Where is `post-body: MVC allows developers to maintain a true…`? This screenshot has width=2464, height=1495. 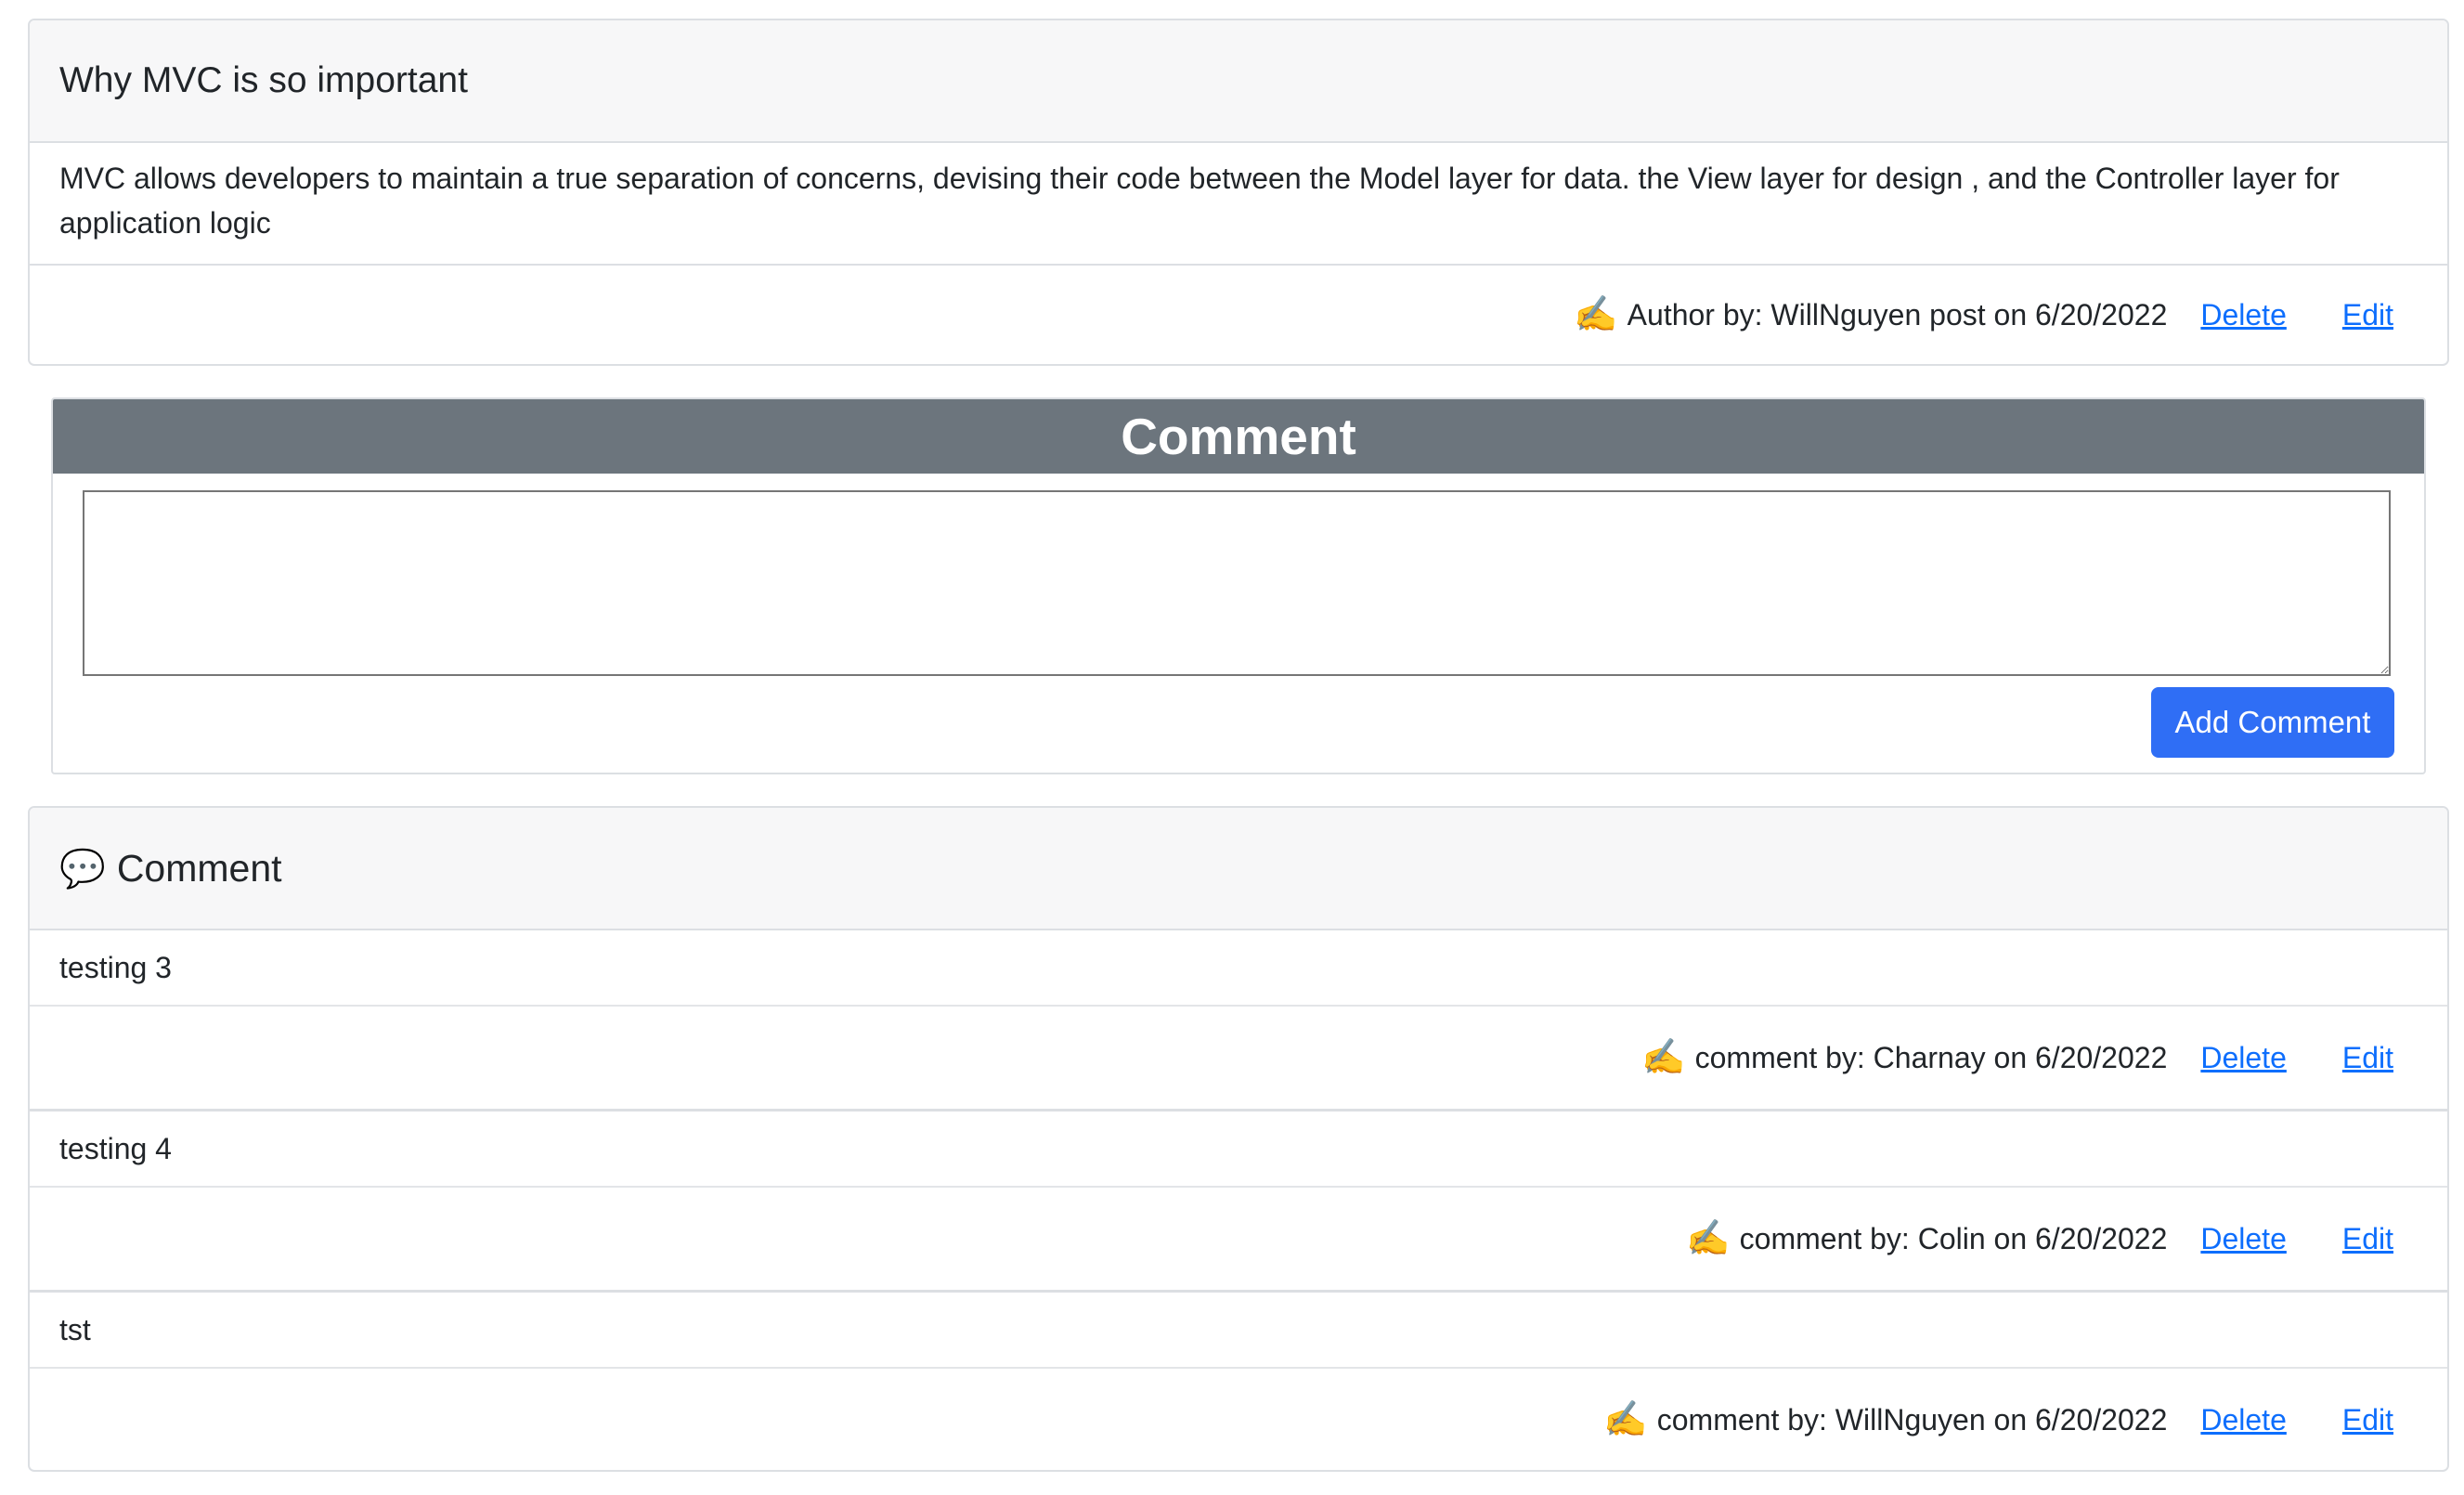
post-body: MVC allows developers to maintain a true… is located at coordinates (1238, 203).